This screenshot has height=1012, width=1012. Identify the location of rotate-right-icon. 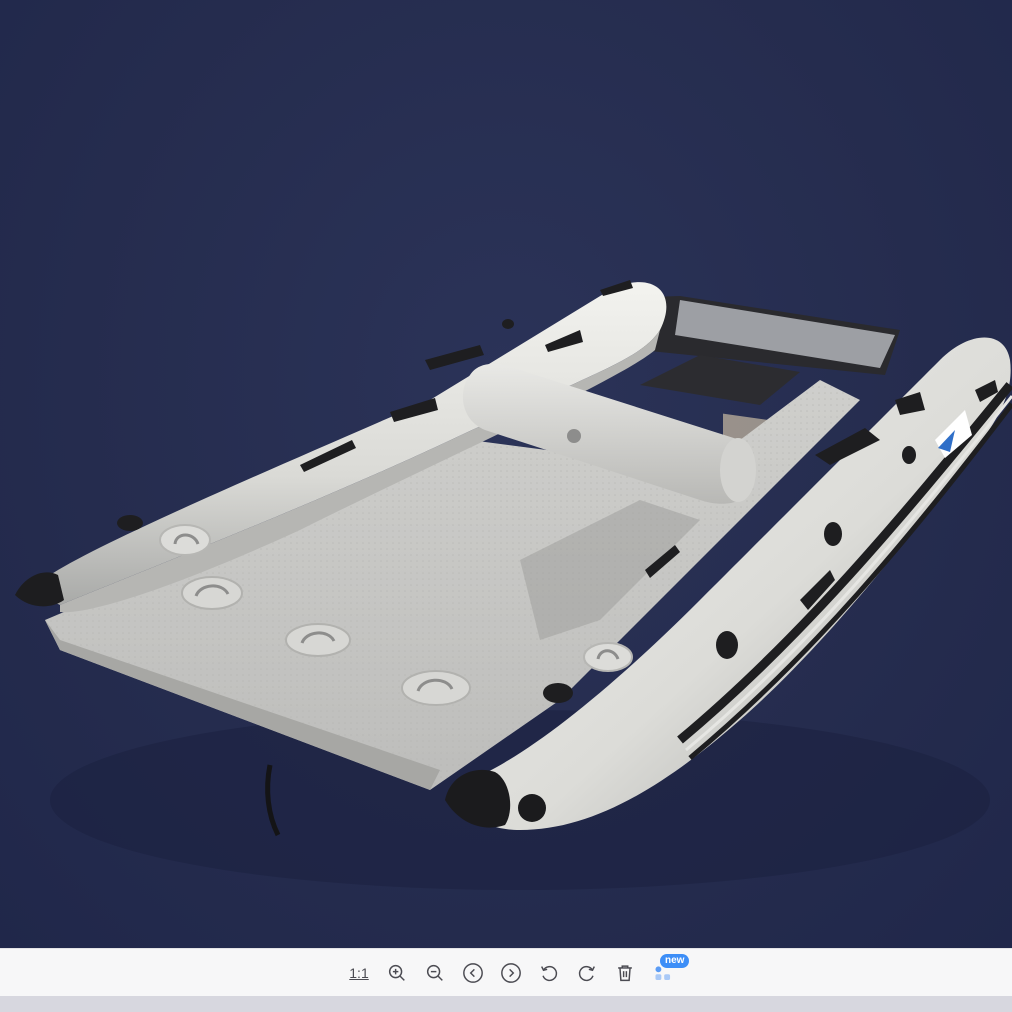
(586, 973).